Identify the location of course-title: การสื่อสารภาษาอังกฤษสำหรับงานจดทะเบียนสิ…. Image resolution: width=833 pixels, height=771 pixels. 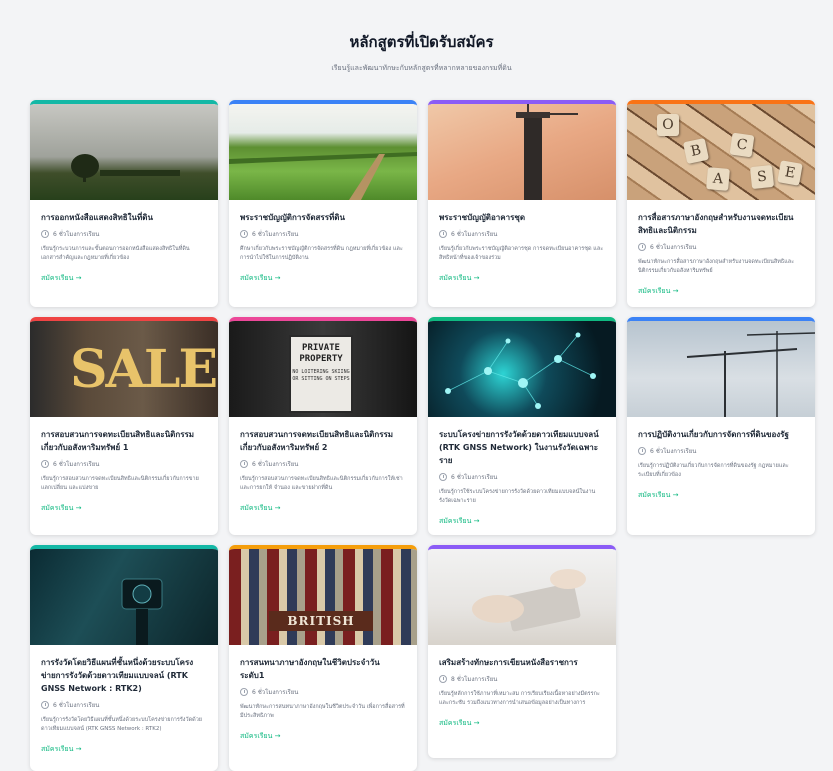
(721, 224).